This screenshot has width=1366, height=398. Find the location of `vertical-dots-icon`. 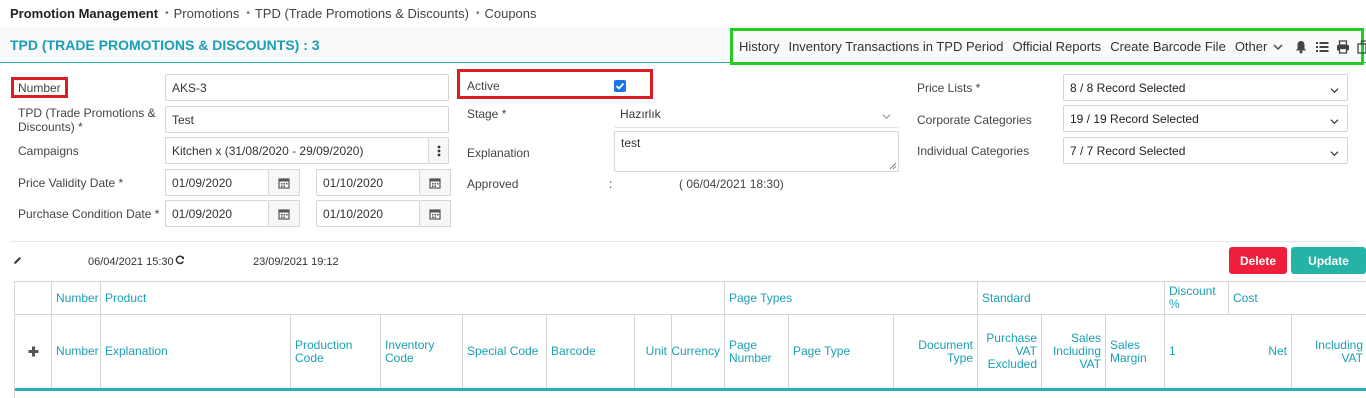

vertical-dots-icon is located at coordinates (438, 150).